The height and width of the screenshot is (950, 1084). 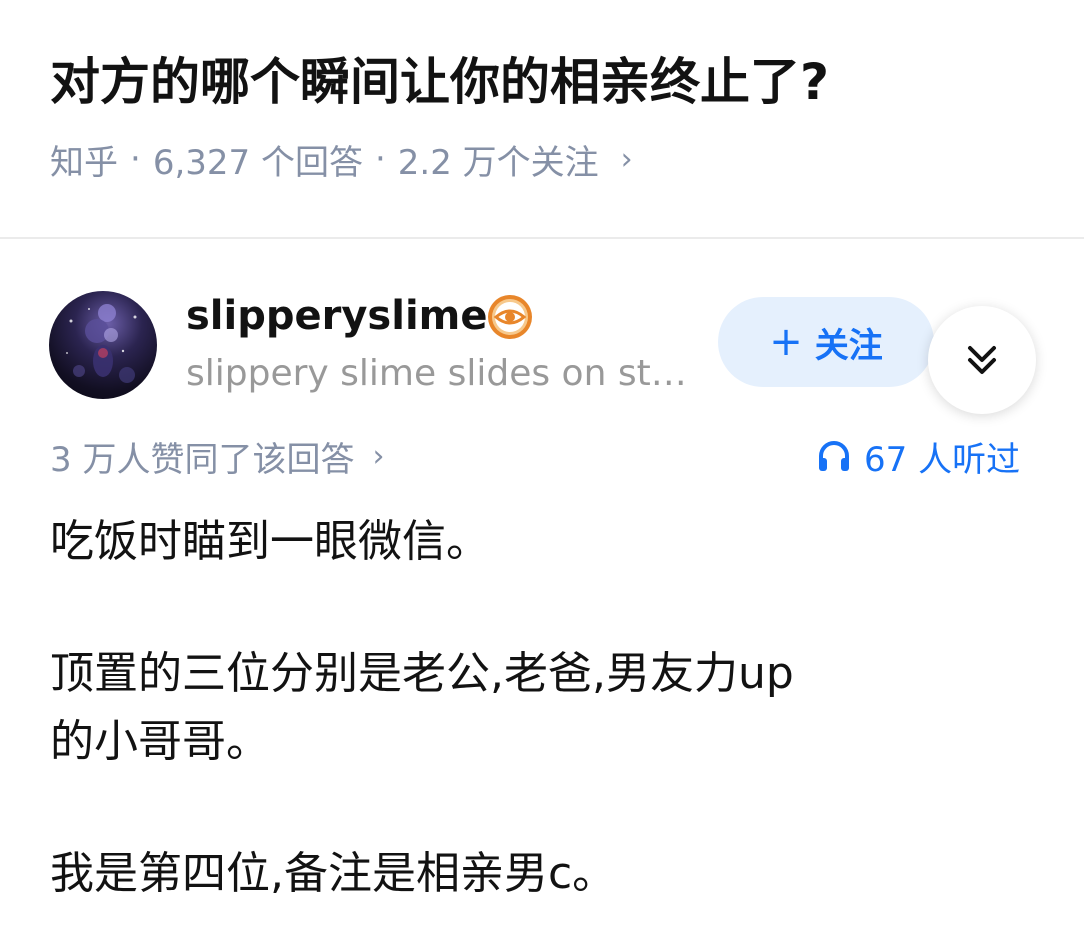 What do you see at coordinates (942, 459) in the screenshot?
I see `listen-count: 67 人听过` at bounding box center [942, 459].